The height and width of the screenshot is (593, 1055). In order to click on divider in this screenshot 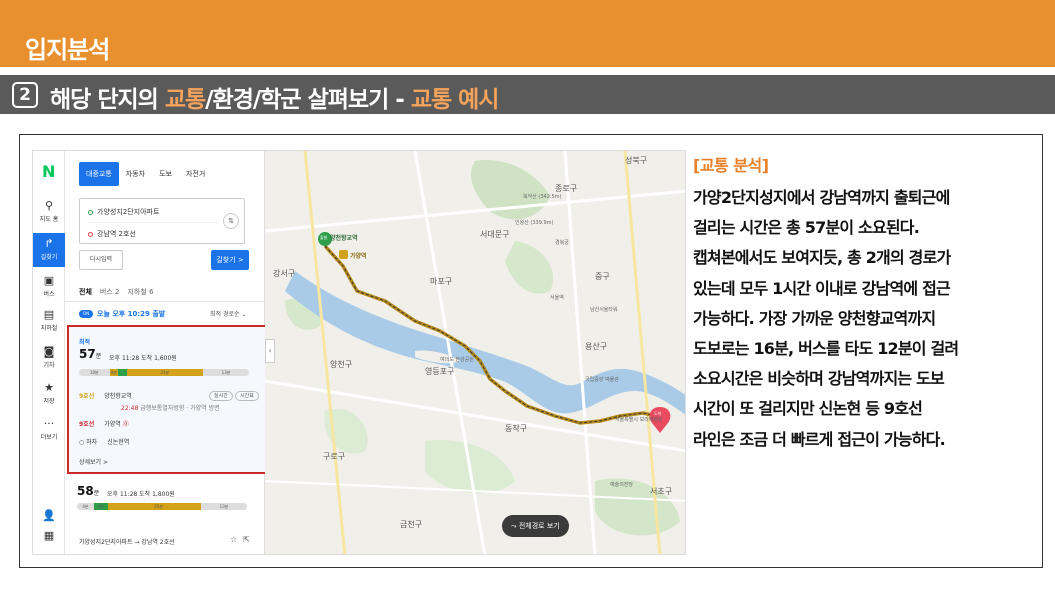, I will do `click(164, 301)`.